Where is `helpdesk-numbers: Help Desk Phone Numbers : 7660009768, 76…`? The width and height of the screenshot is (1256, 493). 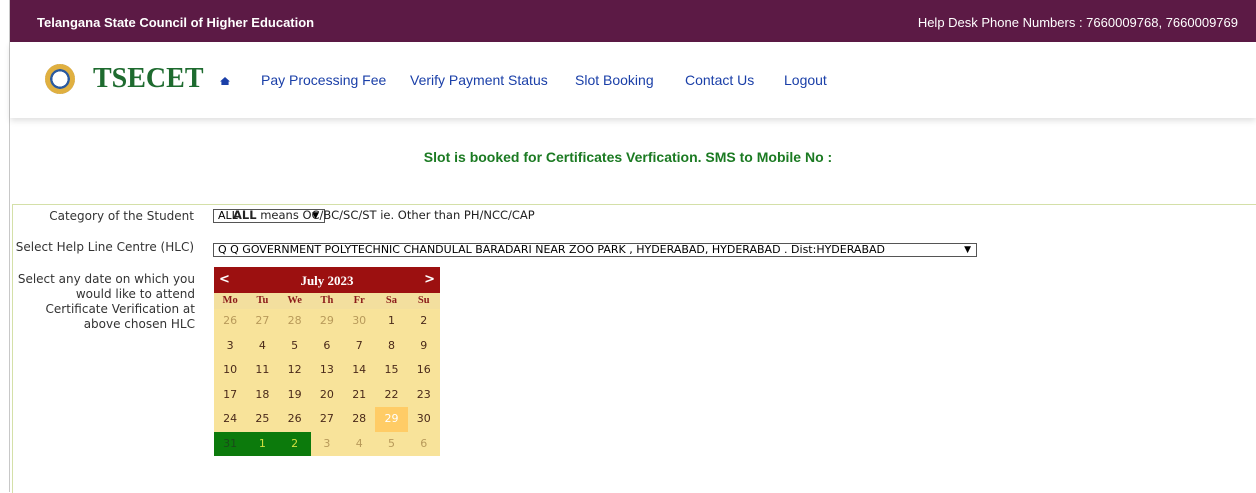 helpdesk-numbers: Help Desk Phone Numbers : 7660009768, 76… is located at coordinates (1077, 22).